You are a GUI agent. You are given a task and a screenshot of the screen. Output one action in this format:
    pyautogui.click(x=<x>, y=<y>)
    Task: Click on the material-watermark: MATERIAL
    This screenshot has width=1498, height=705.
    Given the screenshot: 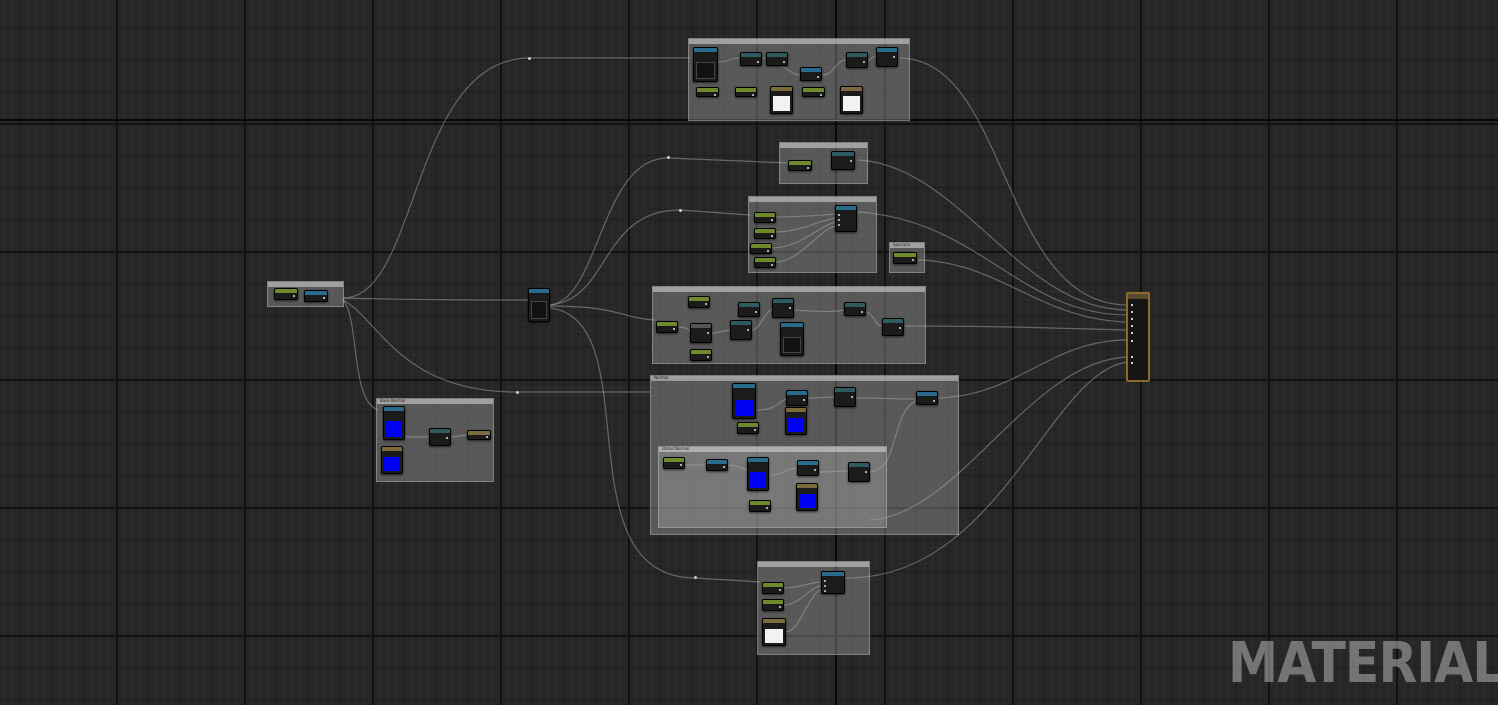 What is the action you would take?
    pyautogui.click(x=1363, y=663)
    